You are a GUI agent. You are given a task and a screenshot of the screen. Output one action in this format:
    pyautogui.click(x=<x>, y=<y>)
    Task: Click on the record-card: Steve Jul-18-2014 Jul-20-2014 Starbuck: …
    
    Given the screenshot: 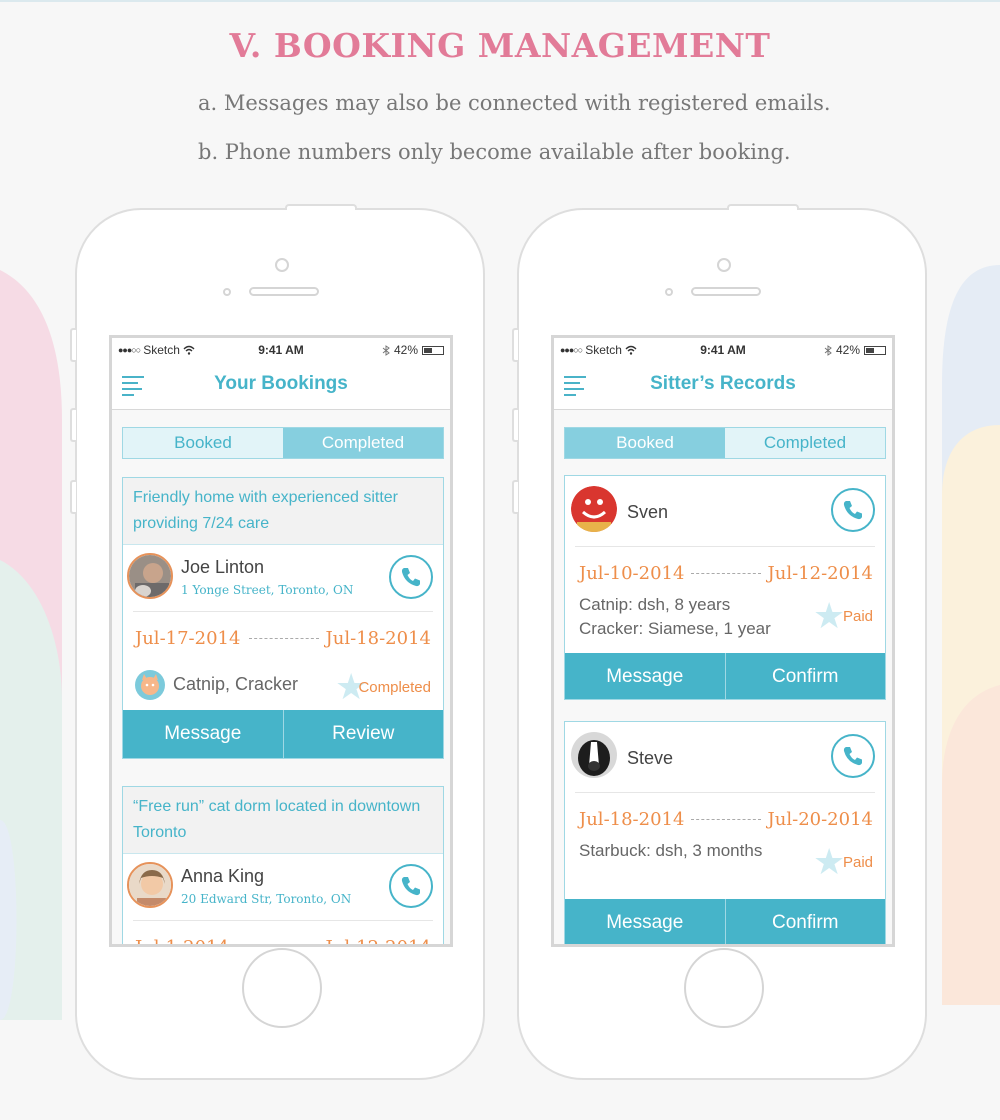 What is the action you would take?
    pyautogui.click(x=725, y=832)
    